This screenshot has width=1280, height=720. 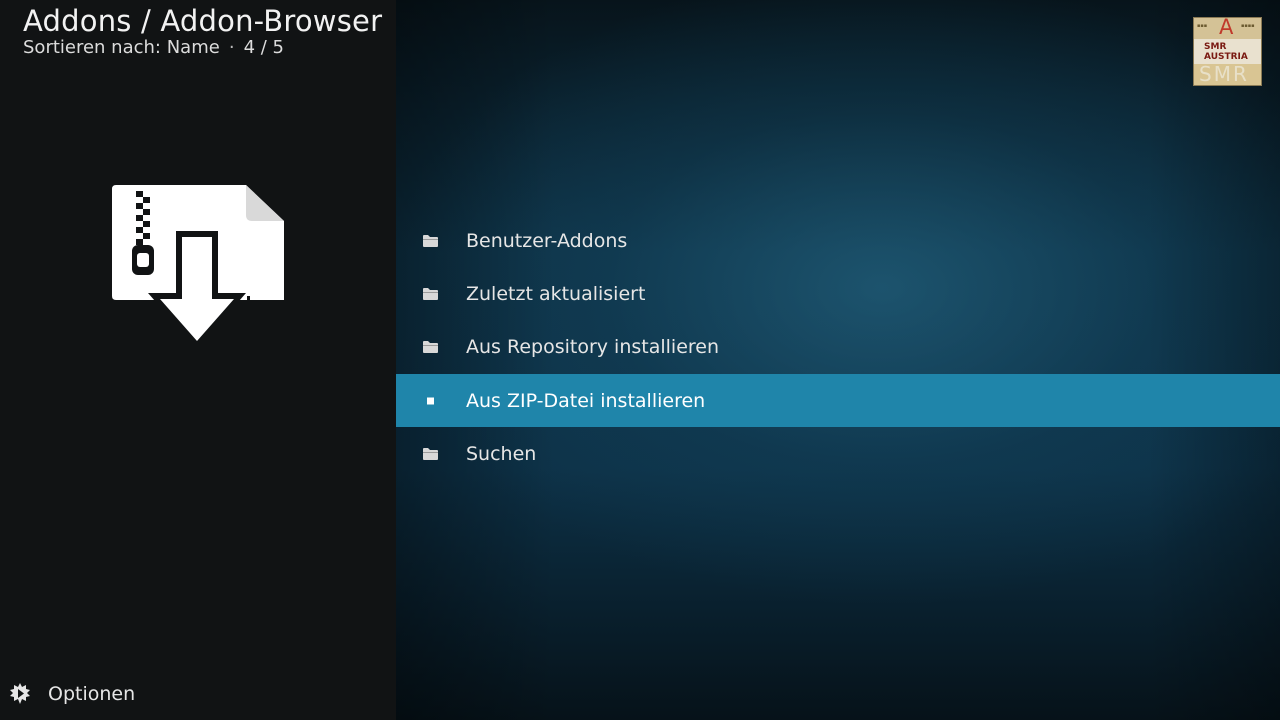 I want to click on logo-middle-text: SMR AUSTRIA, so click(x=1226, y=52).